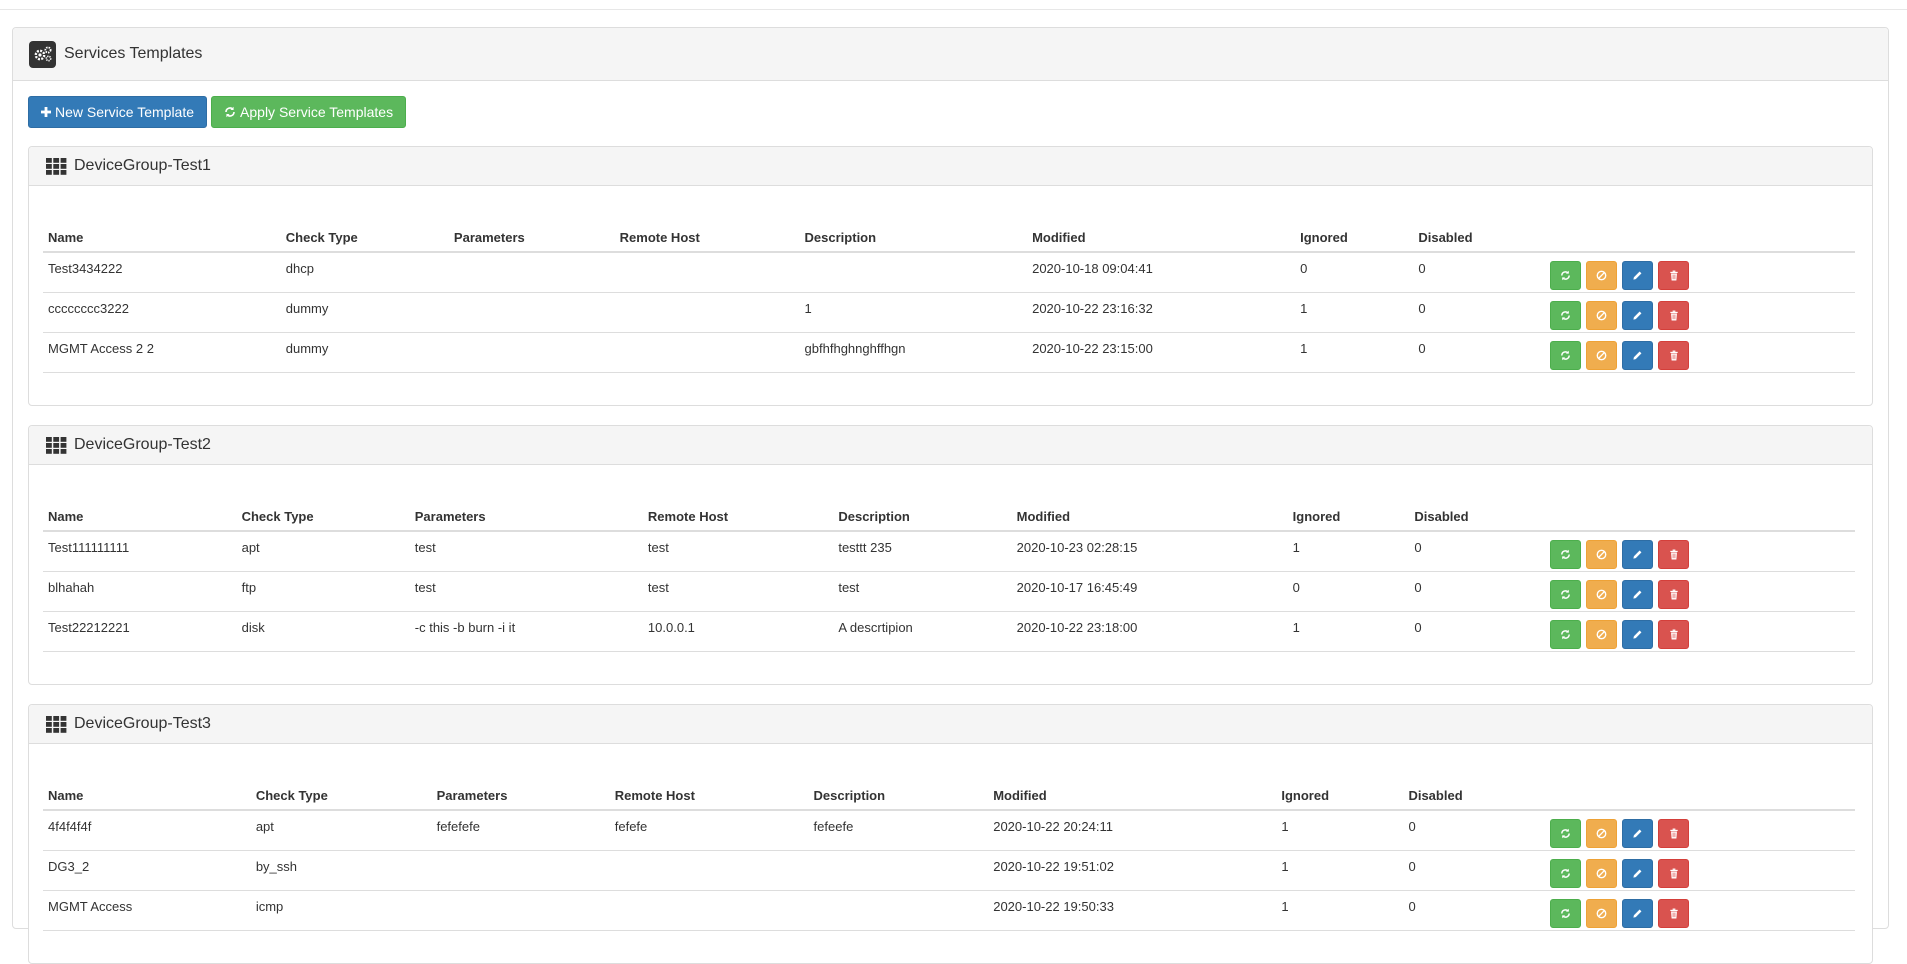  I want to click on cell-name: cccccccc3222, so click(162, 312).